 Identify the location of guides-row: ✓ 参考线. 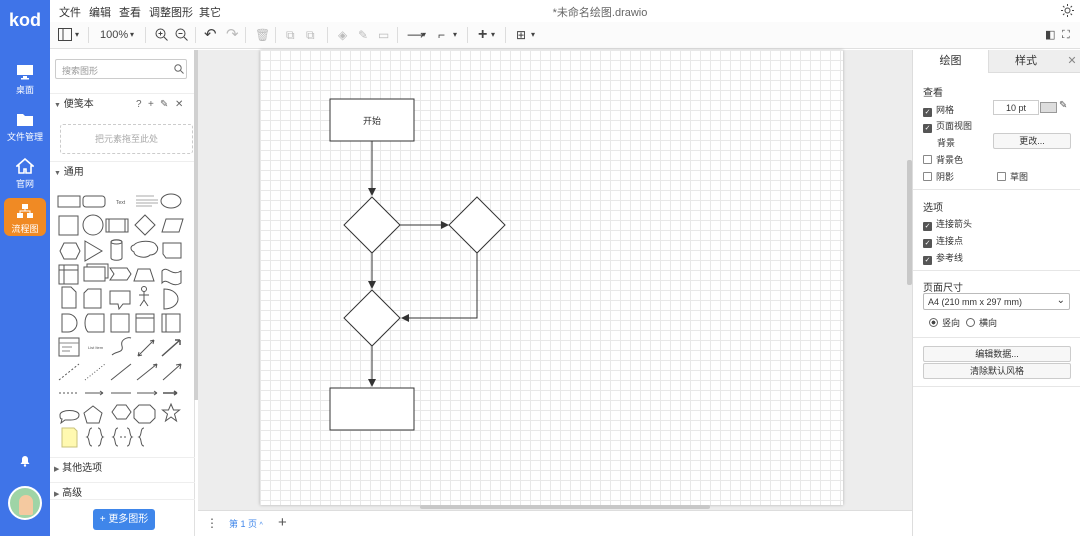
(943, 258).